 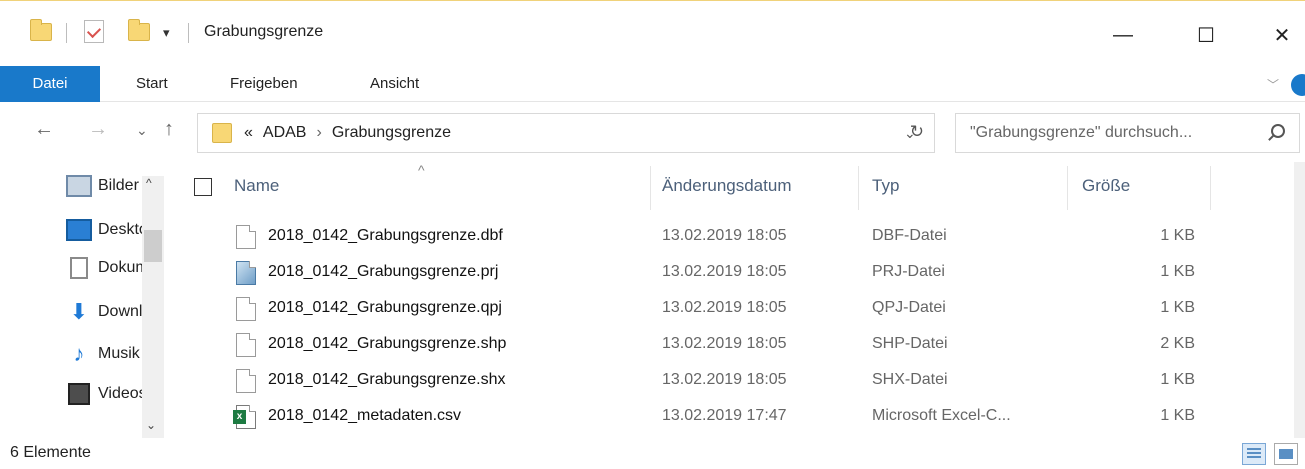 What do you see at coordinates (203, 187) in the screenshot?
I see `select-all-checkbox` at bounding box center [203, 187].